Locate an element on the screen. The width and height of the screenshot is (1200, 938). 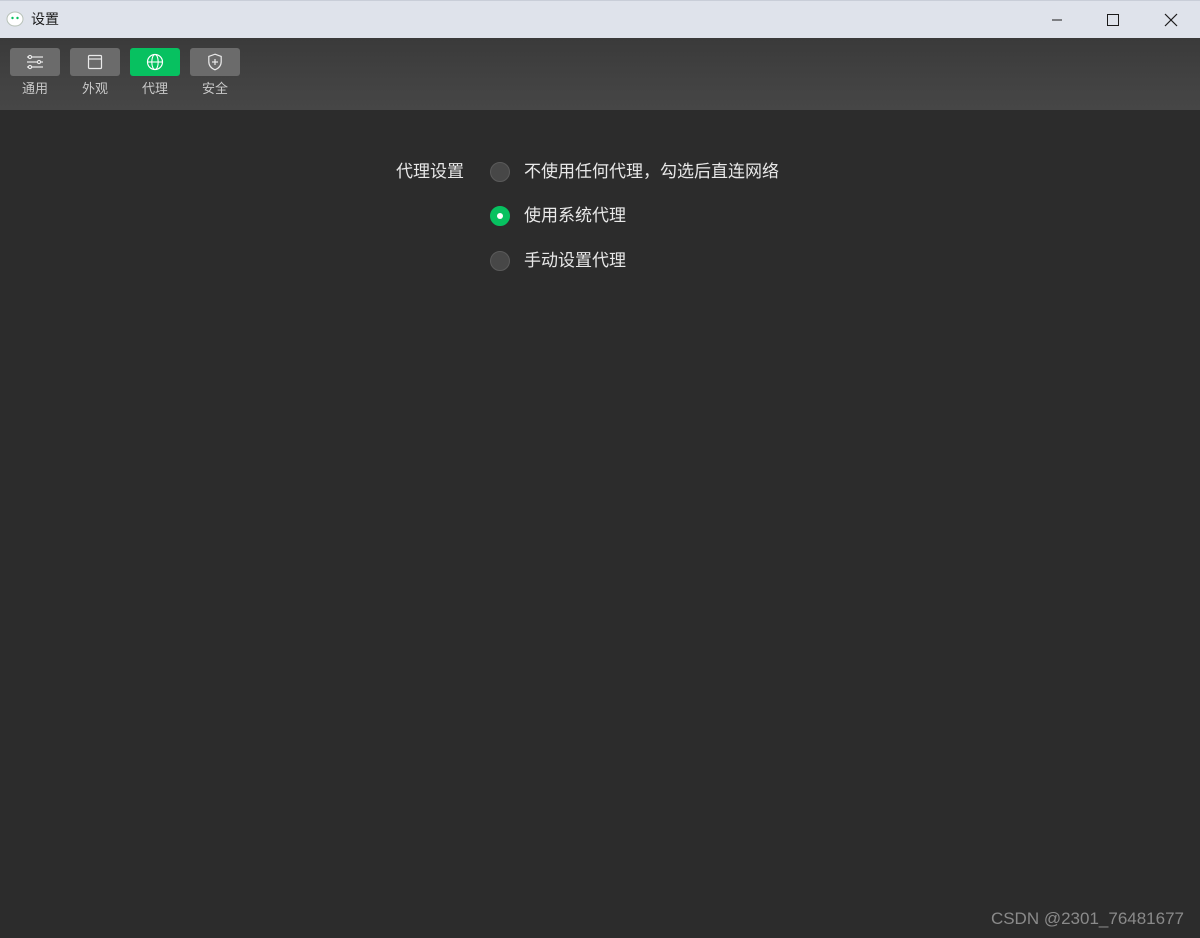
tab-proxy: 代理 is located at coordinates (155, 75).